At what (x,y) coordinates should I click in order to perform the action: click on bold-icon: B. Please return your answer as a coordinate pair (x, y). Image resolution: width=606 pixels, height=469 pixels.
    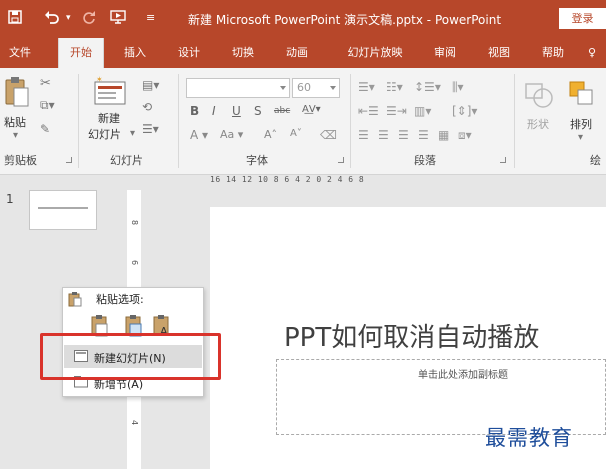
    Looking at the image, I should click on (194, 111).